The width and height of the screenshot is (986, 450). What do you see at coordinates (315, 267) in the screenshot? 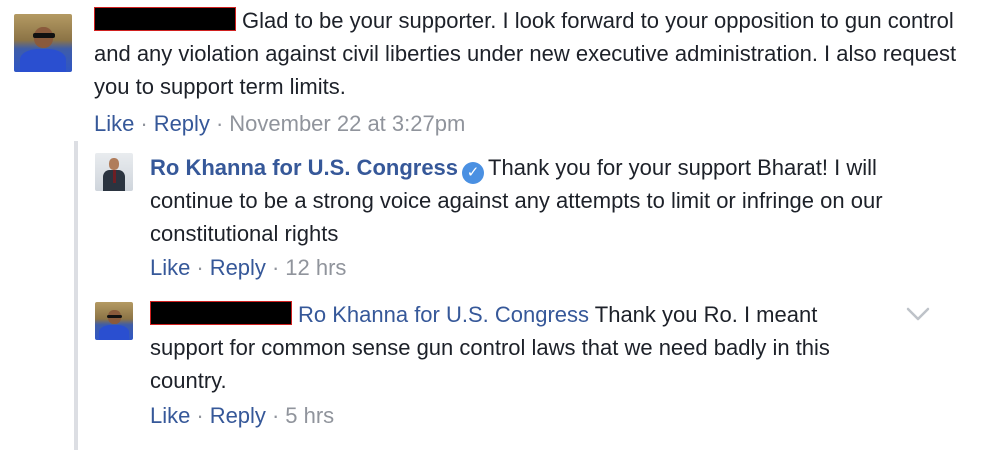
I see `timestamp-link: 12 hrs` at bounding box center [315, 267].